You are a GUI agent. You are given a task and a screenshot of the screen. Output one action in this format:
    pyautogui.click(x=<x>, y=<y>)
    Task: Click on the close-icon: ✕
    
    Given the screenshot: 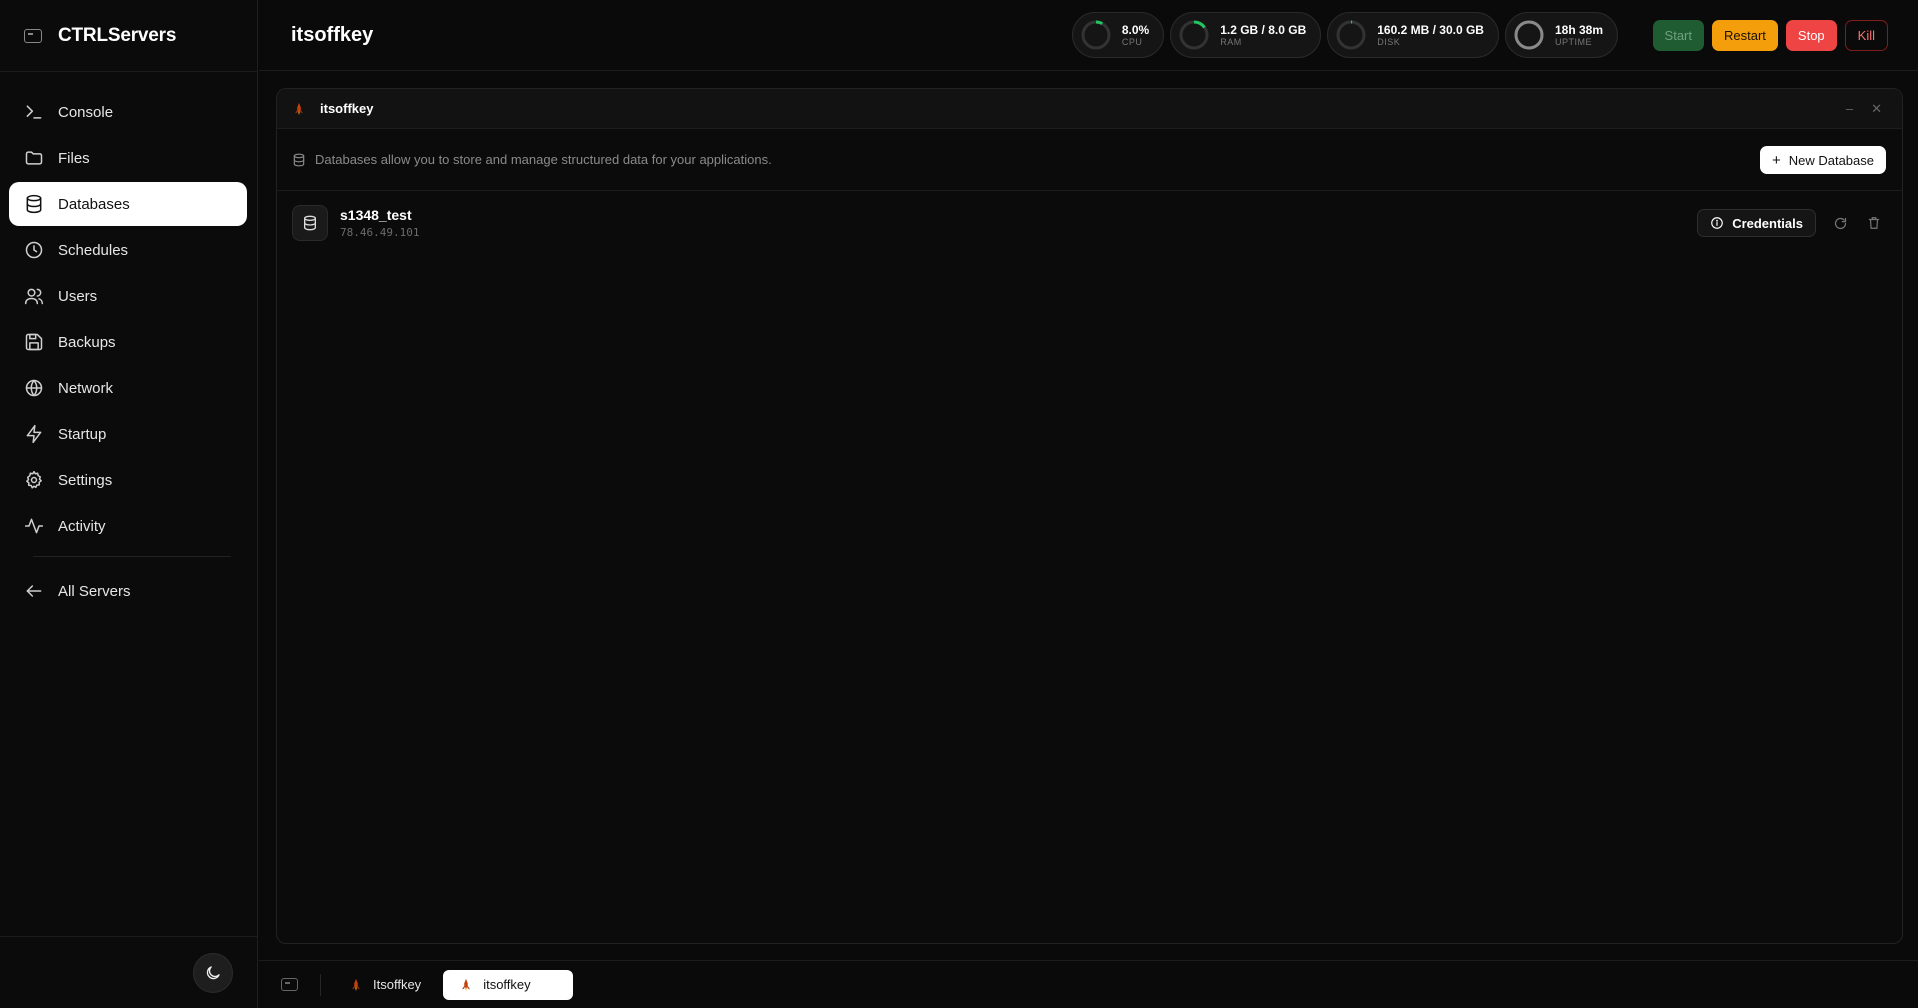 What is the action you would take?
    pyautogui.click(x=1876, y=109)
    